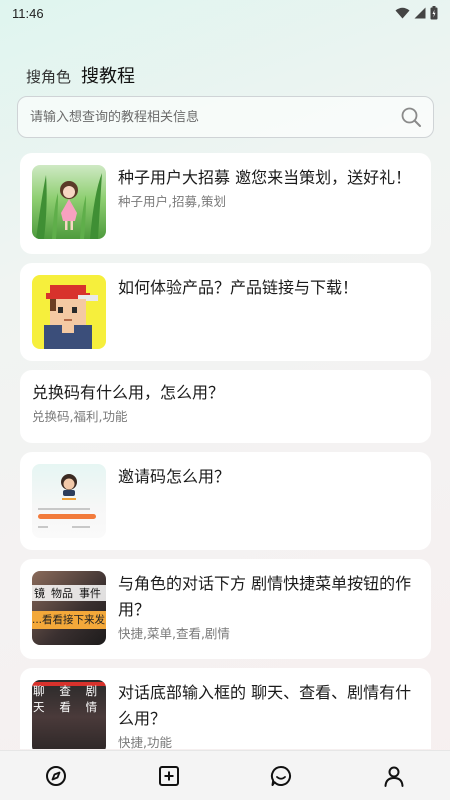  What do you see at coordinates (214, 117) in the screenshot?
I see `search-input` at bounding box center [214, 117].